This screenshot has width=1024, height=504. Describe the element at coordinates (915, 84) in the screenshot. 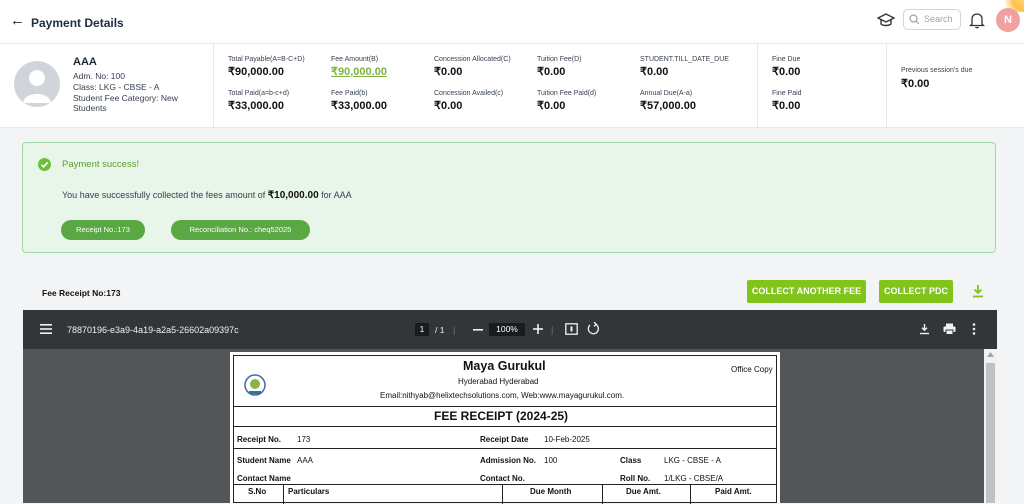

I see `previous-due-value: ₹0.00` at that location.